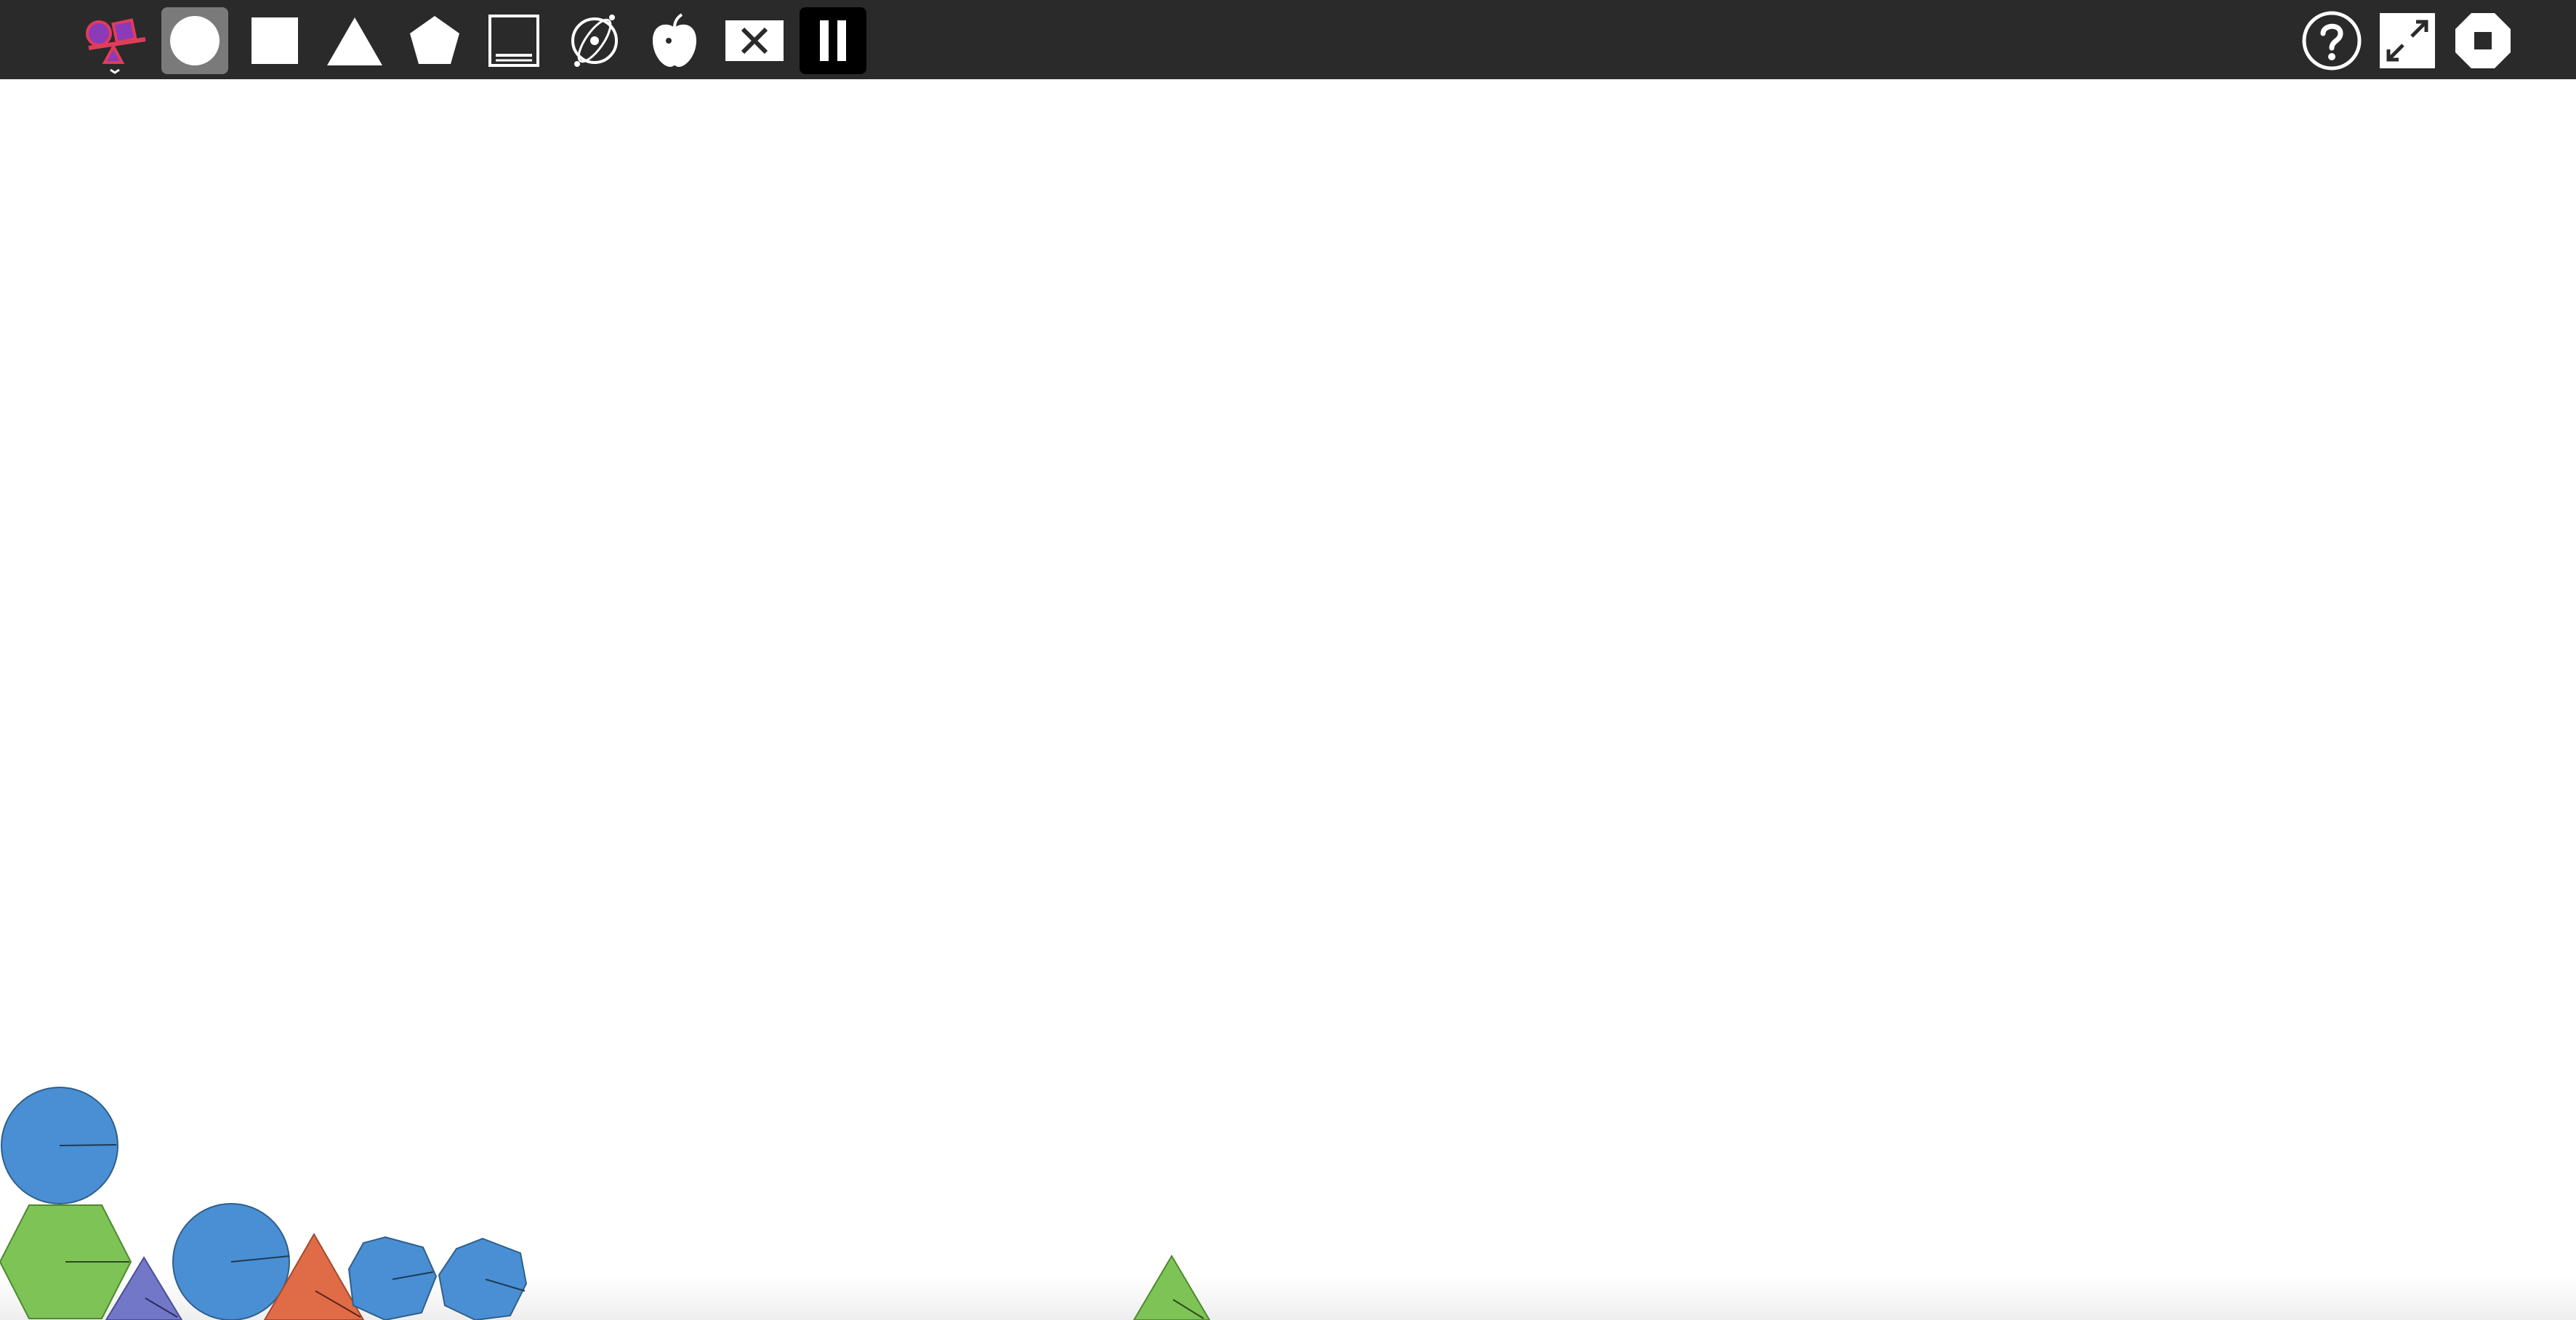 This screenshot has width=2576, height=1320. I want to click on shapes-scene, so click(605, 1203).